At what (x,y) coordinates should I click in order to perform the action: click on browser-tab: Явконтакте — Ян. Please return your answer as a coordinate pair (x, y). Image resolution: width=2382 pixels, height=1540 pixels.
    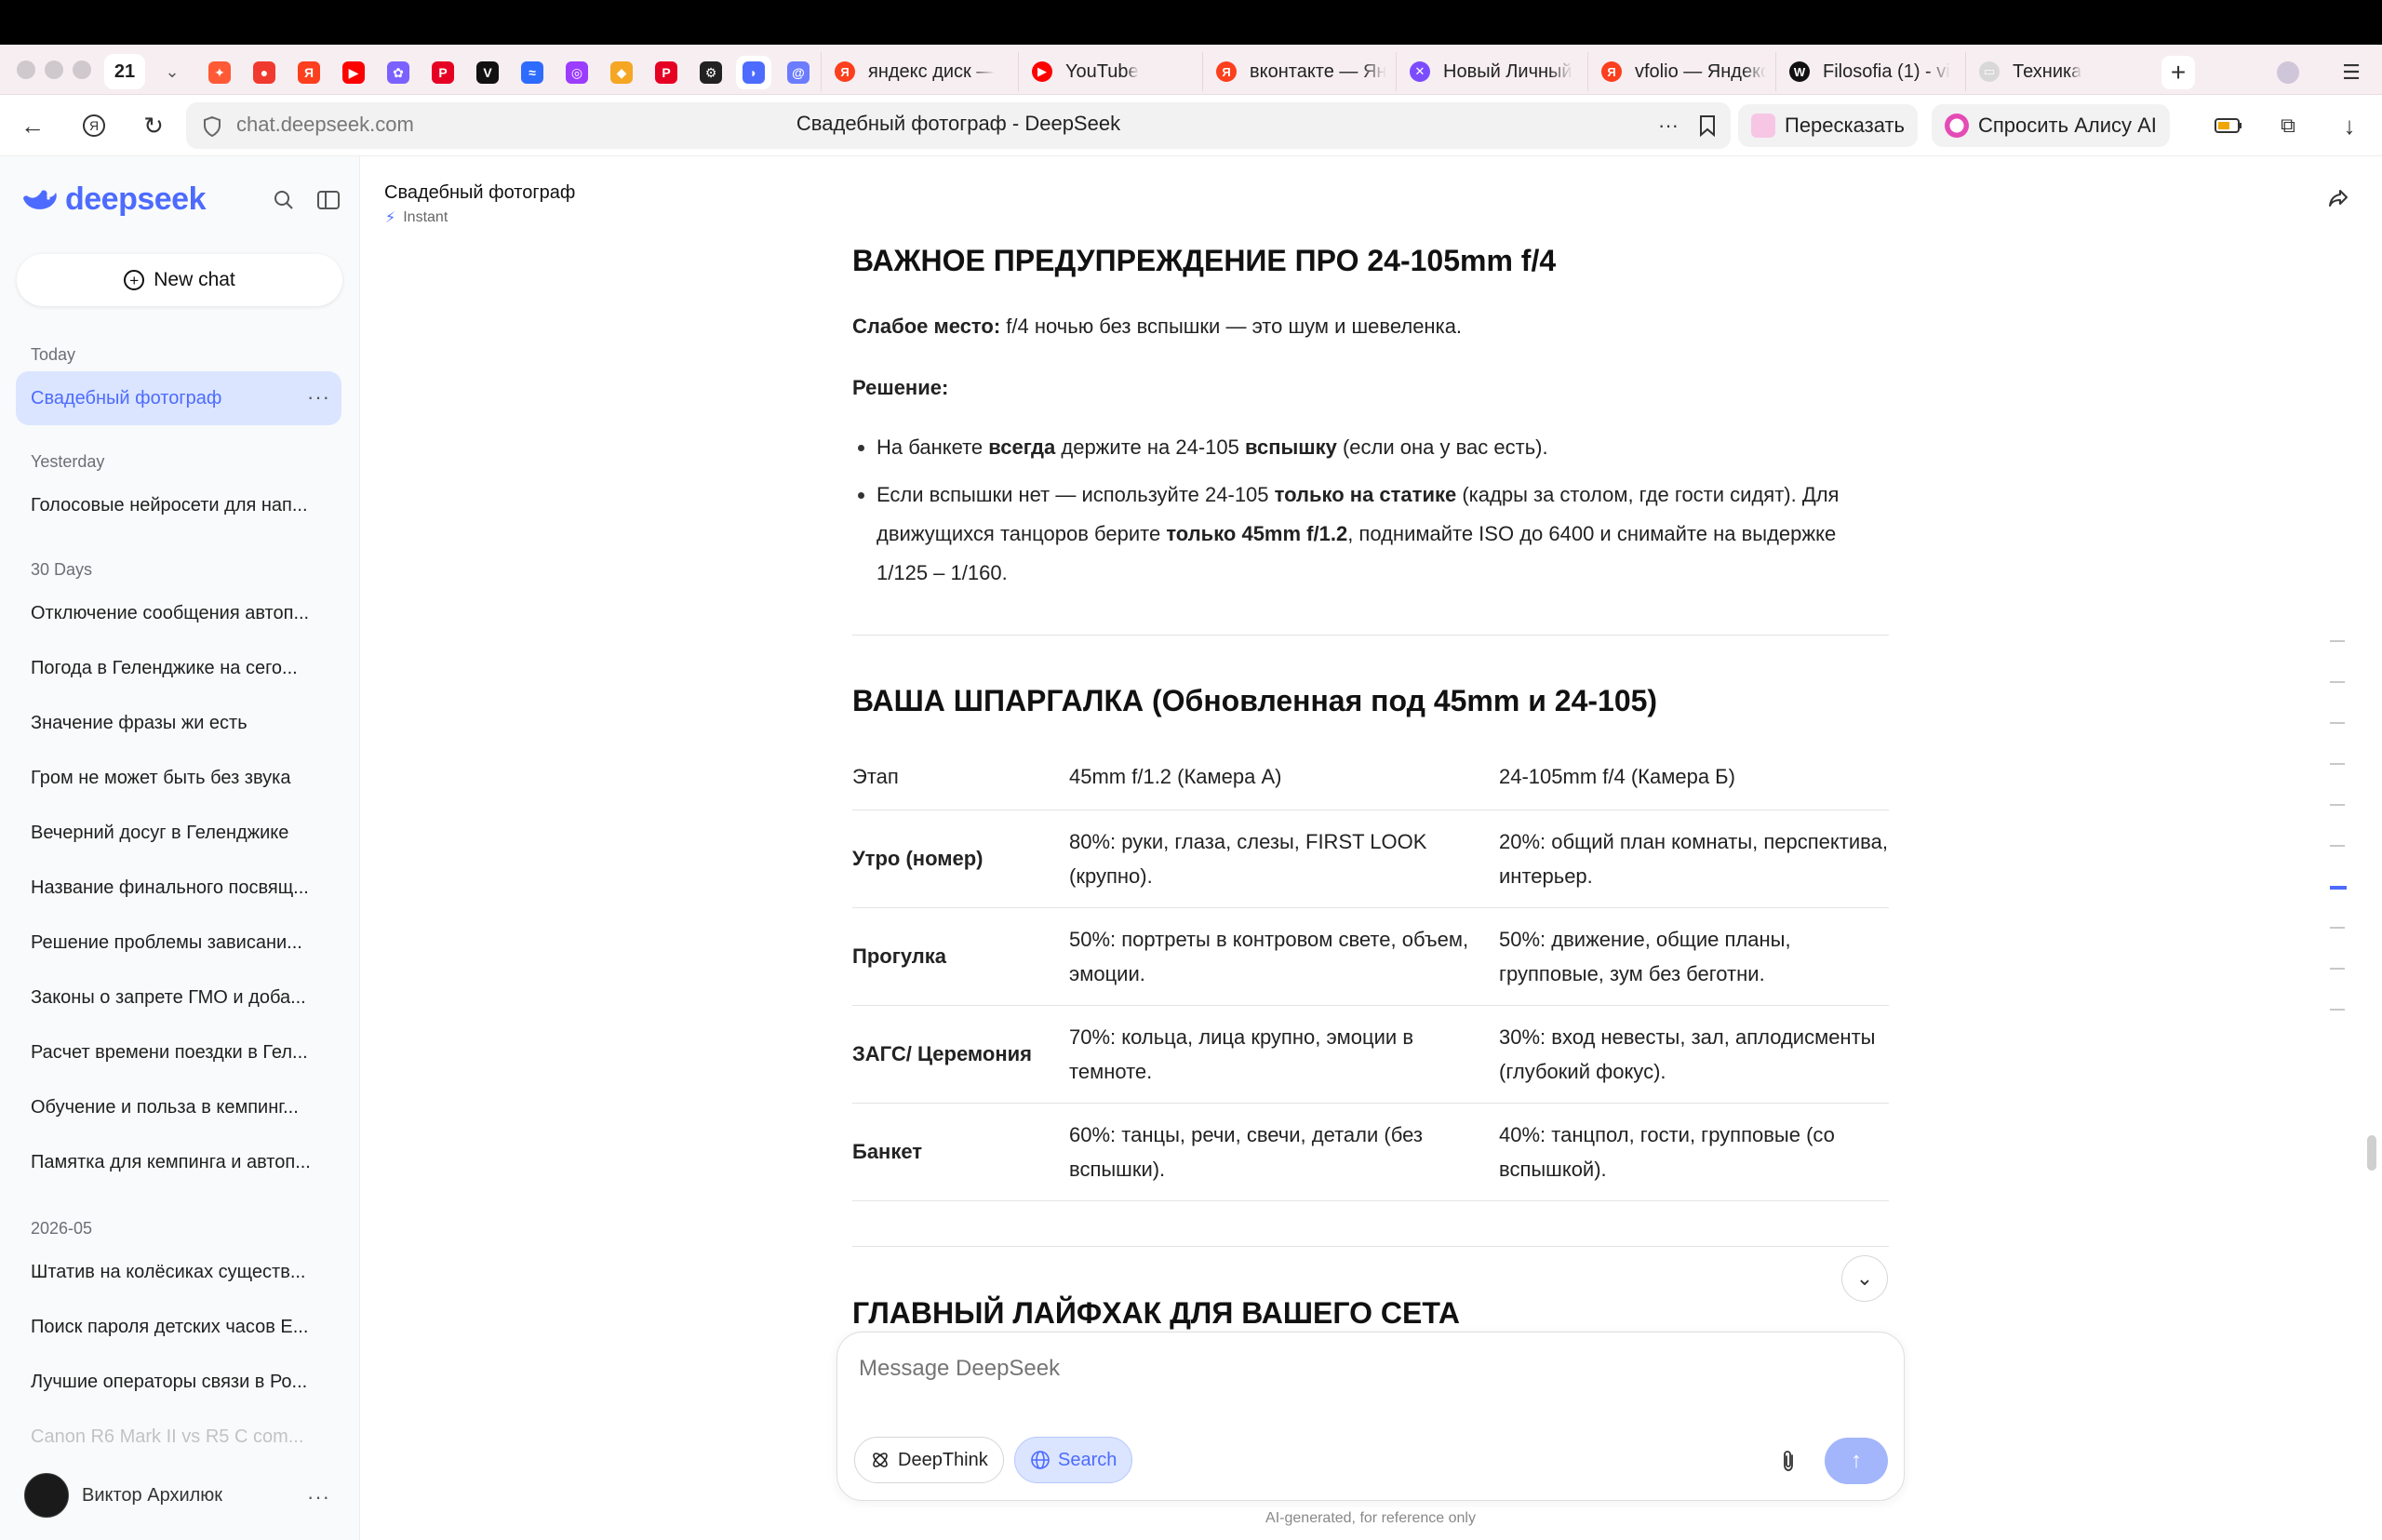
    Looking at the image, I should click on (1295, 71).